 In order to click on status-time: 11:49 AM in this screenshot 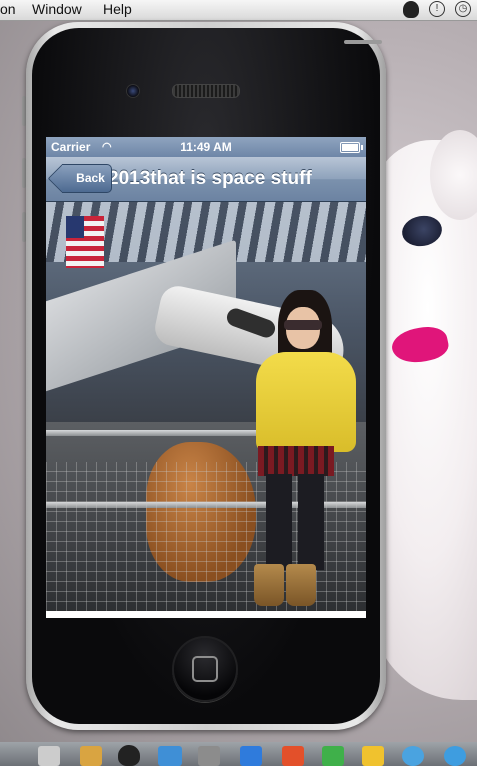, I will do `click(206, 147)`.